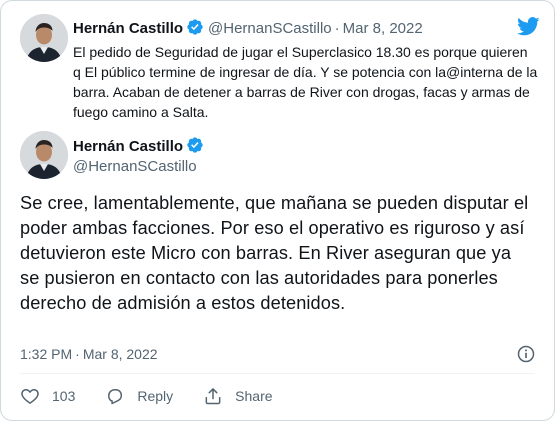  What do you see at coordinates (135, 166) in the screenshot?
I see `author-handle: @HernanSCastillo` at bounding box center [135, 166].